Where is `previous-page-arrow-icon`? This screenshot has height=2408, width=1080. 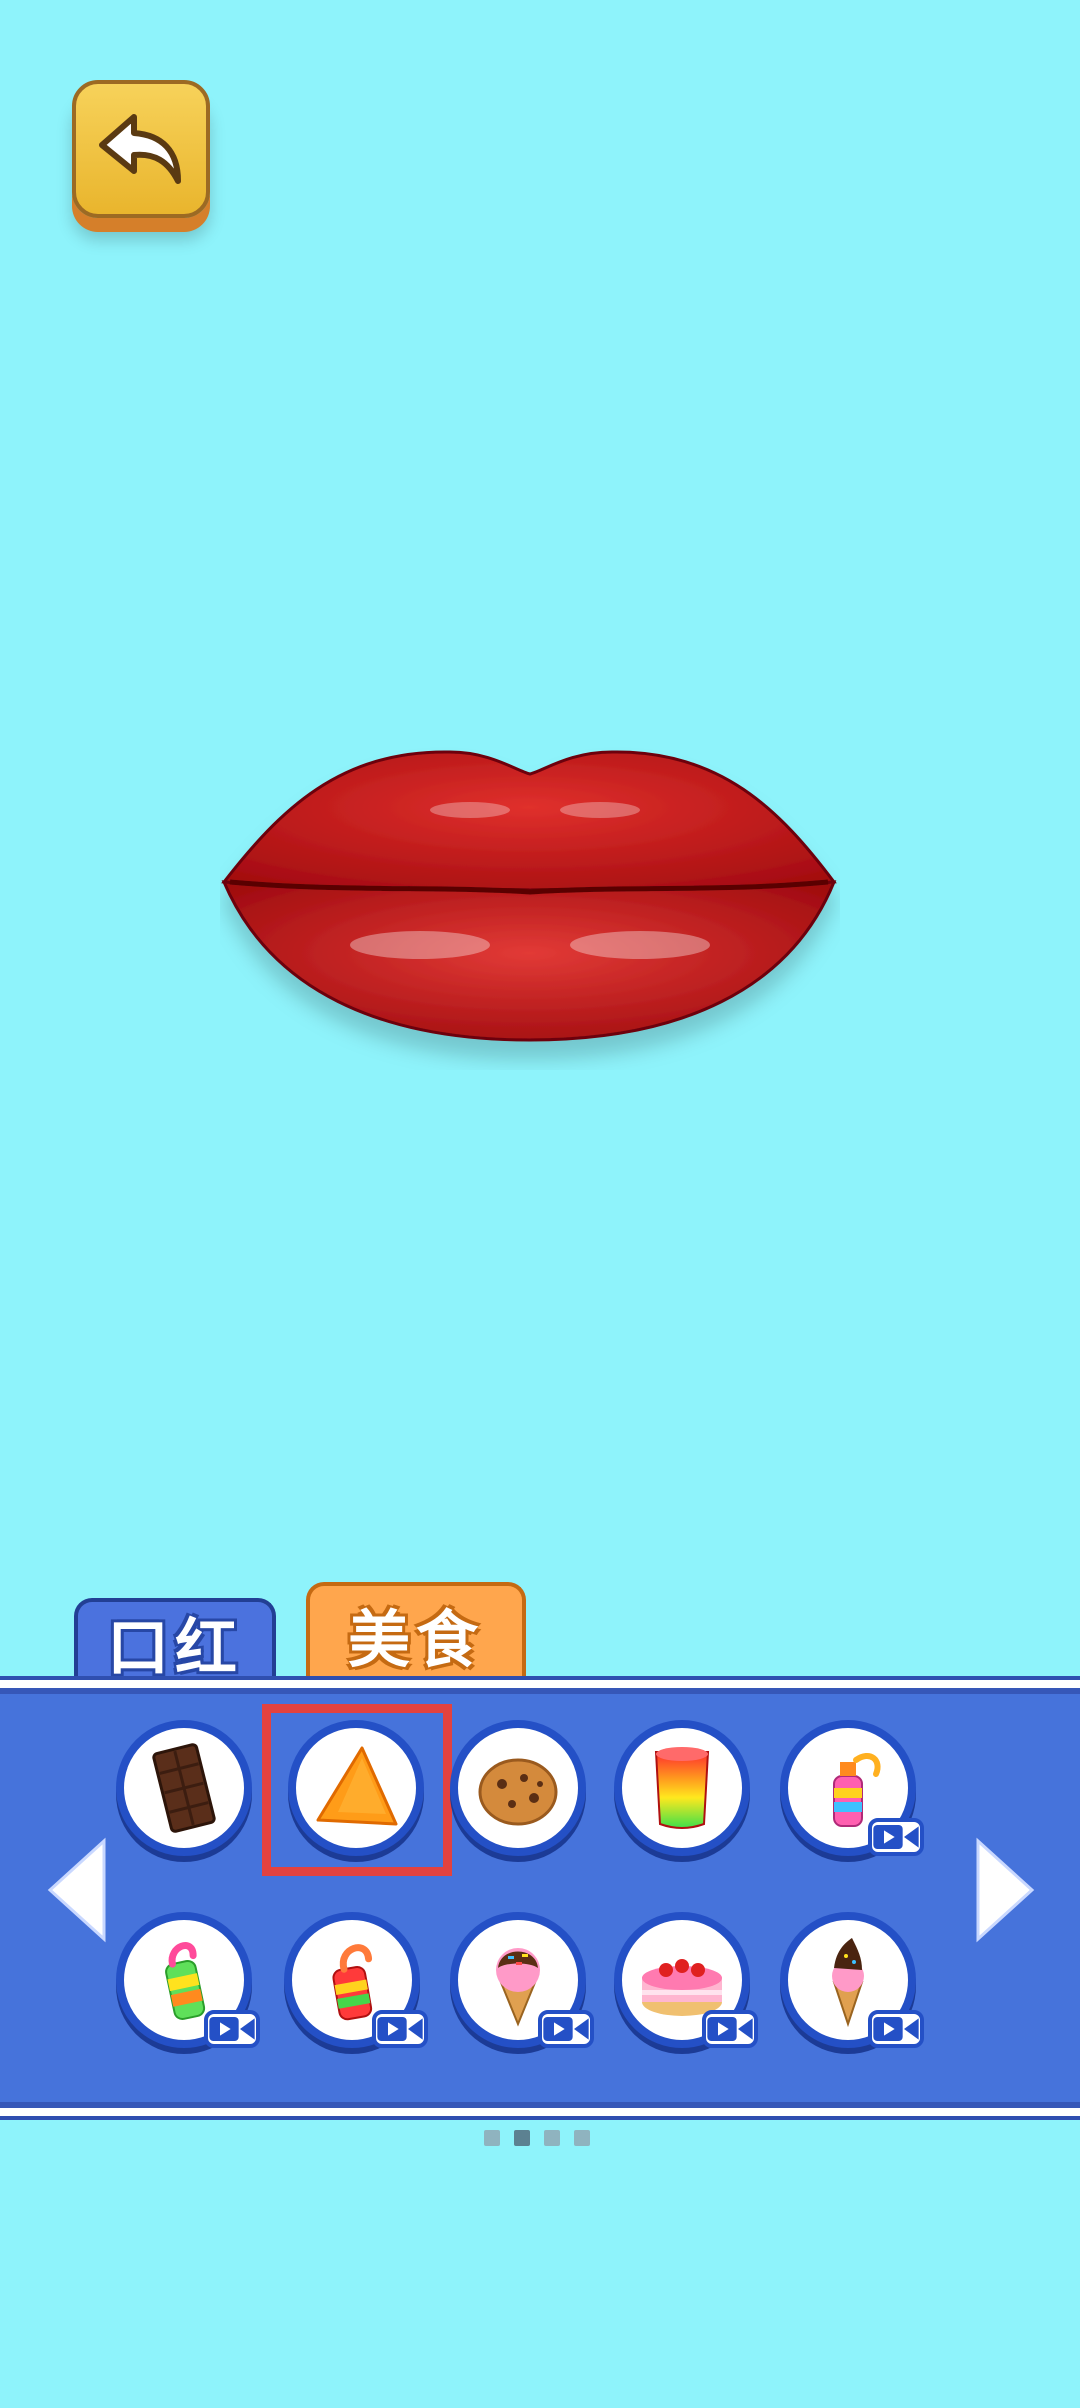
previous-page-arrow-icon is located at coordinates (77, 1890).